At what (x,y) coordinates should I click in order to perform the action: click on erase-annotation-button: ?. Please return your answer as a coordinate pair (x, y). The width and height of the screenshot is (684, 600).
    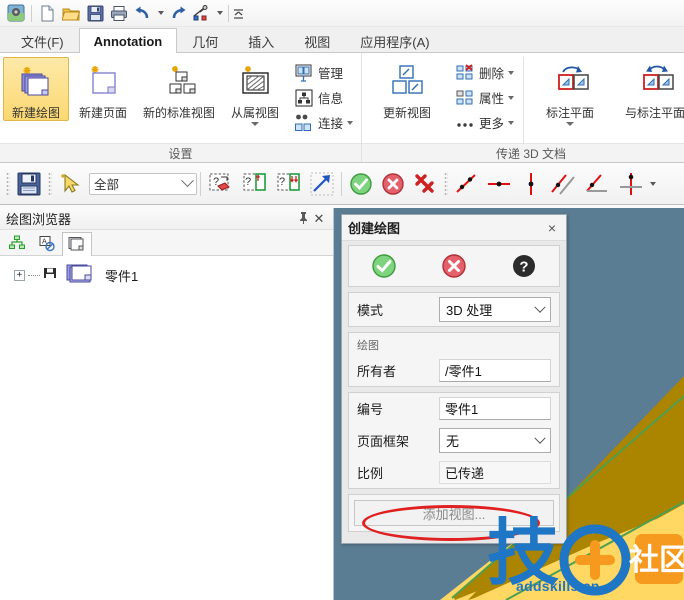
    Looking at the image, I should click on (221, 184).